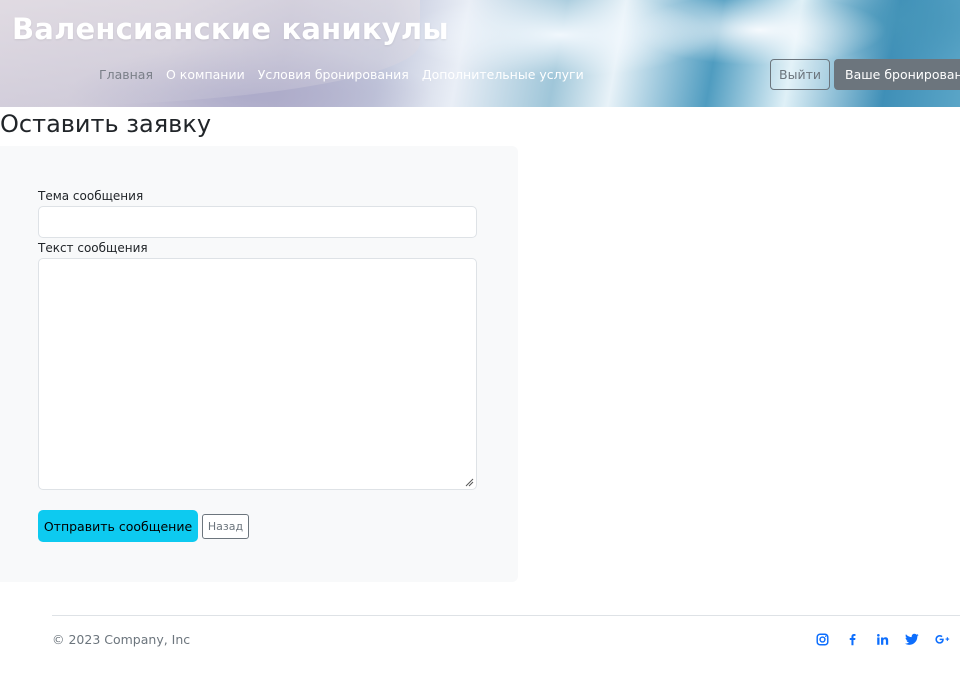 This screenshot has height=695, width=960. I want to click on instagram-icon, so click(822, 639).